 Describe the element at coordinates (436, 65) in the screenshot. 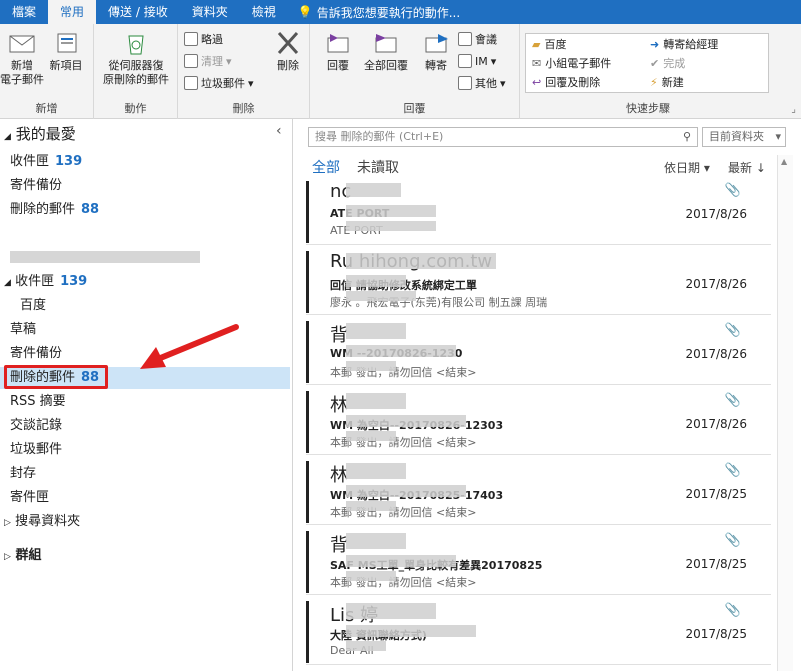

I see `forward-label: 轉寄` at that location.